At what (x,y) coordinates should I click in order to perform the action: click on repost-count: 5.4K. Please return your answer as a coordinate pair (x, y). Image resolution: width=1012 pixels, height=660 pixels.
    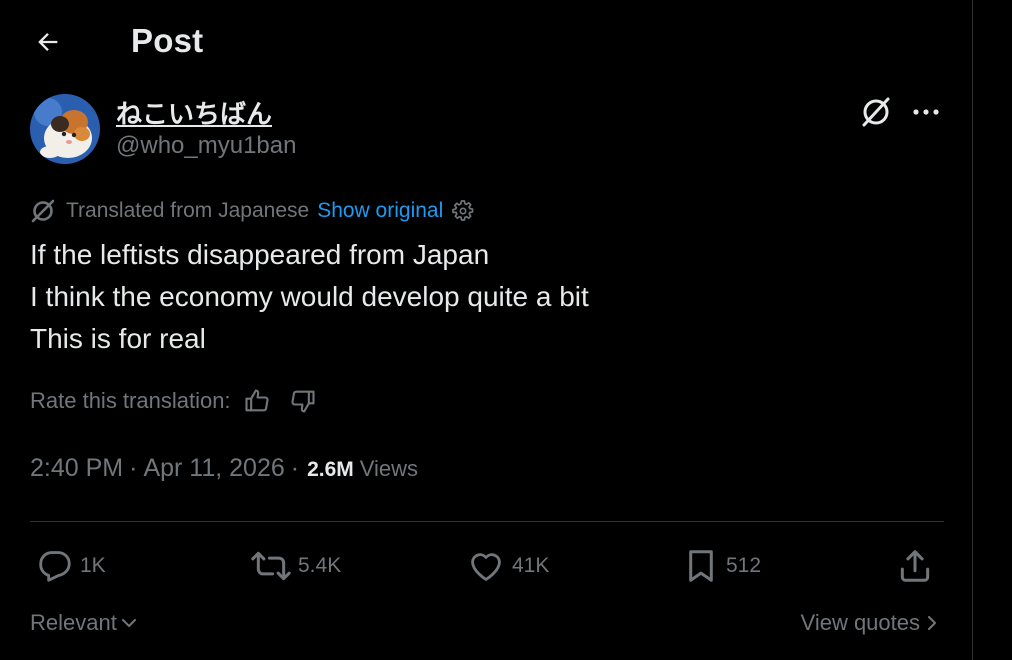
    Looking at the image, I should click on (320, 565).